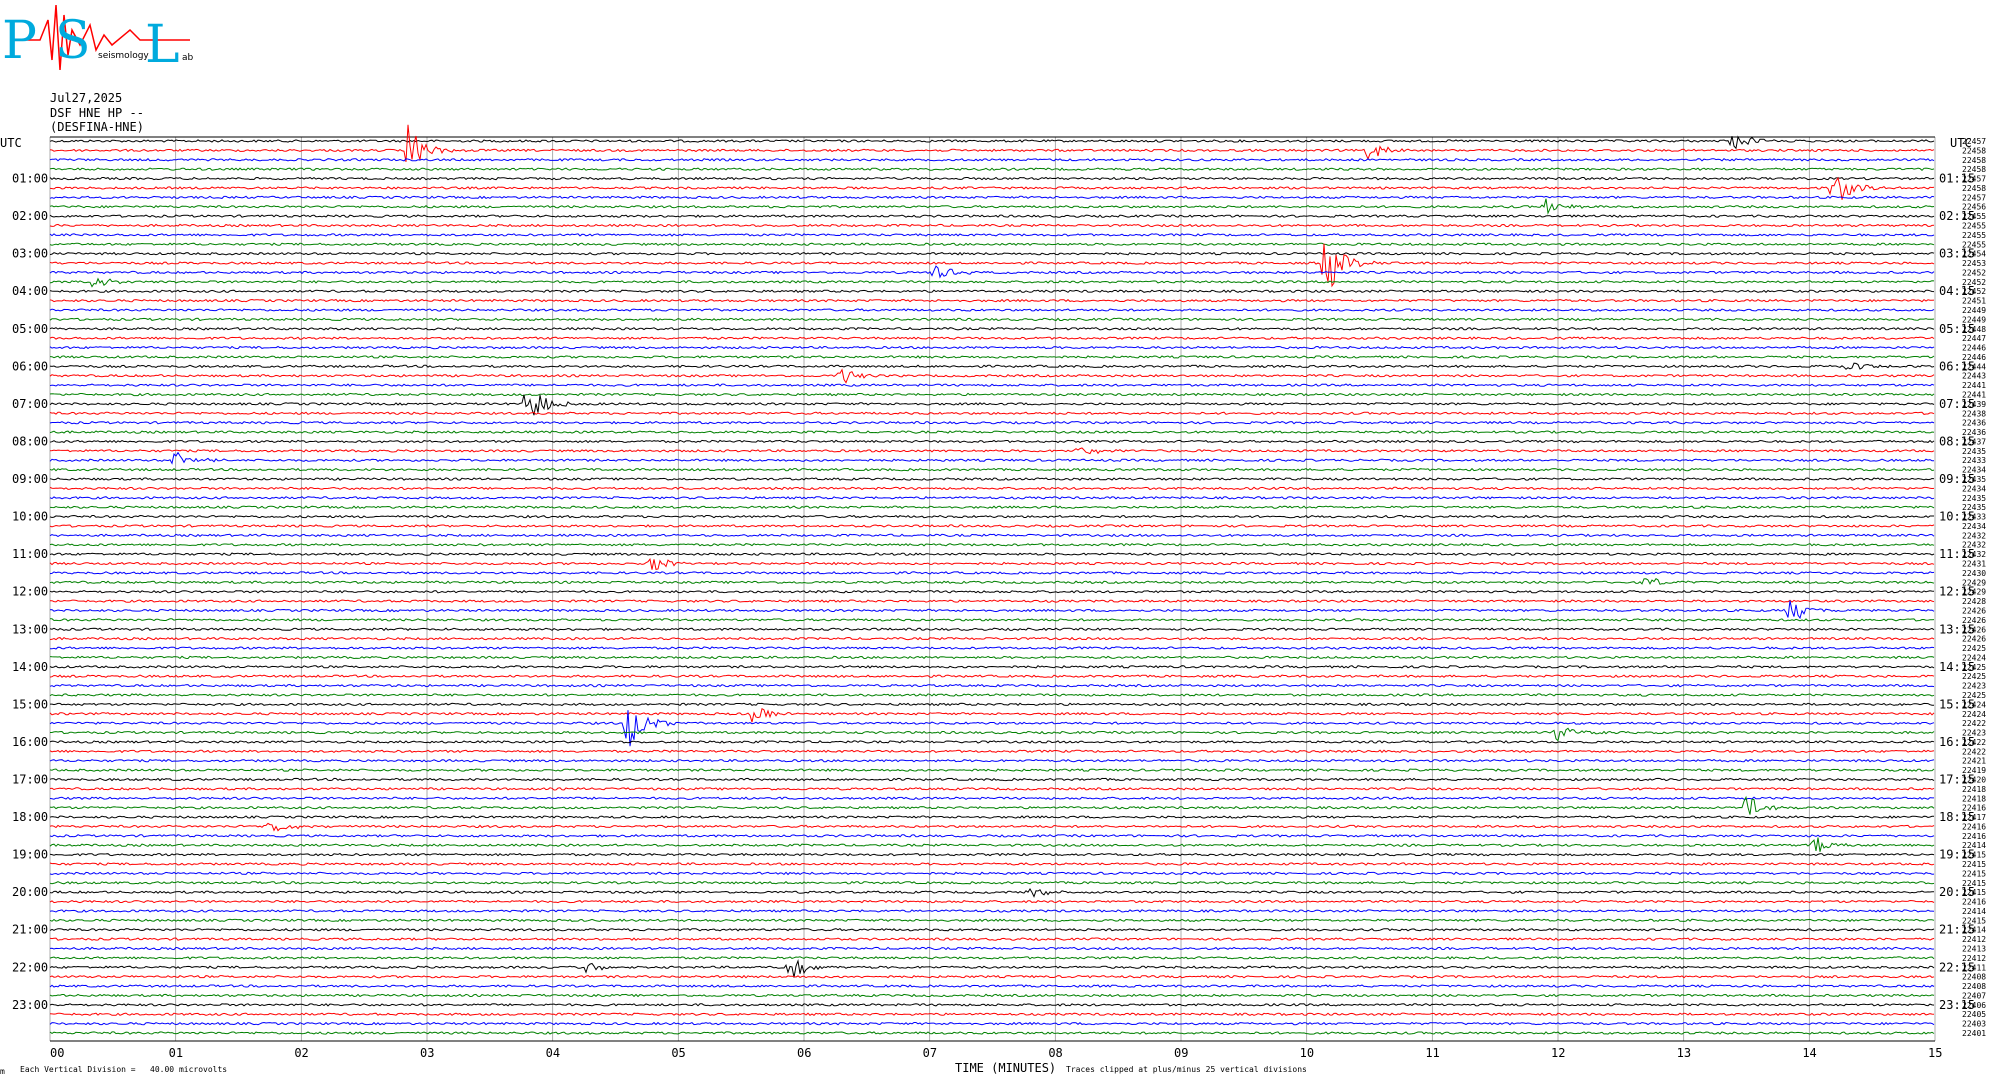  Describe the element at coordinates (1974, 686) in the screenshot. I see `trace-value-label: 22423` at that location.